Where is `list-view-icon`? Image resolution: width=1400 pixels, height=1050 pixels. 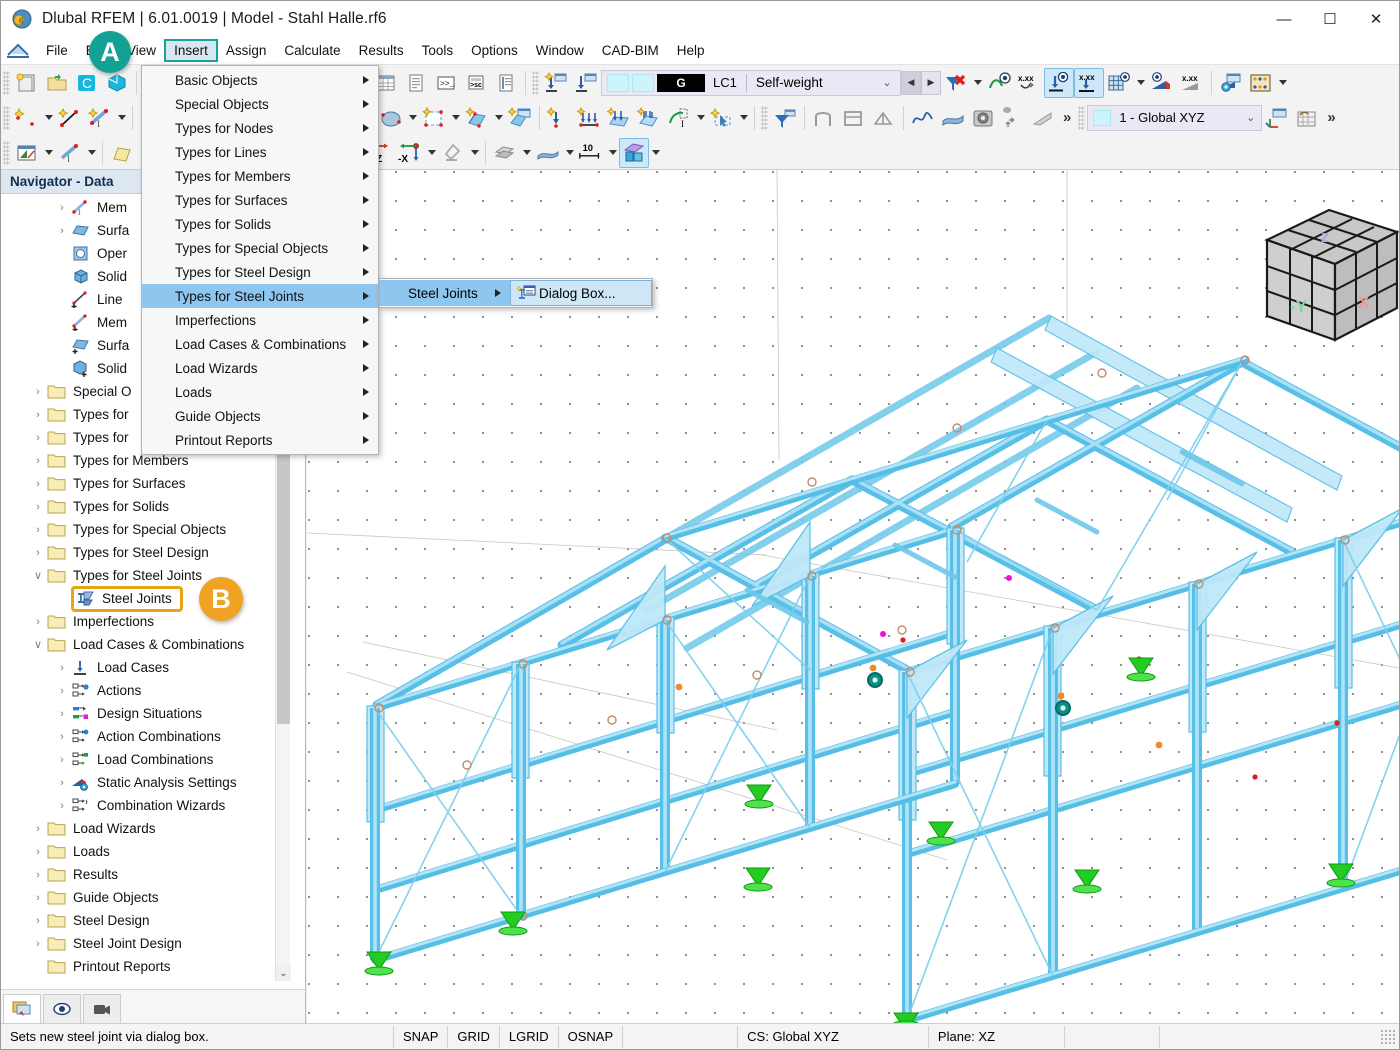 list-view-icon is located at coordinates (416, 83).